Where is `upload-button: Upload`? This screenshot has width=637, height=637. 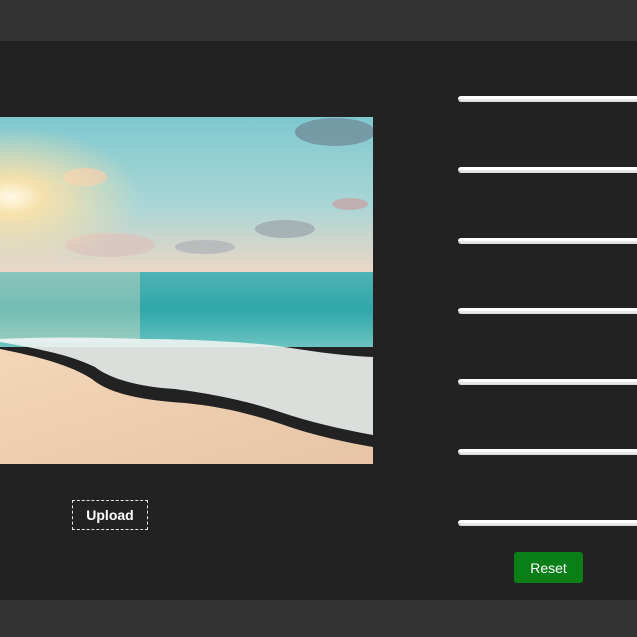
upload-button: Upload is located at coordinates (110, 515).